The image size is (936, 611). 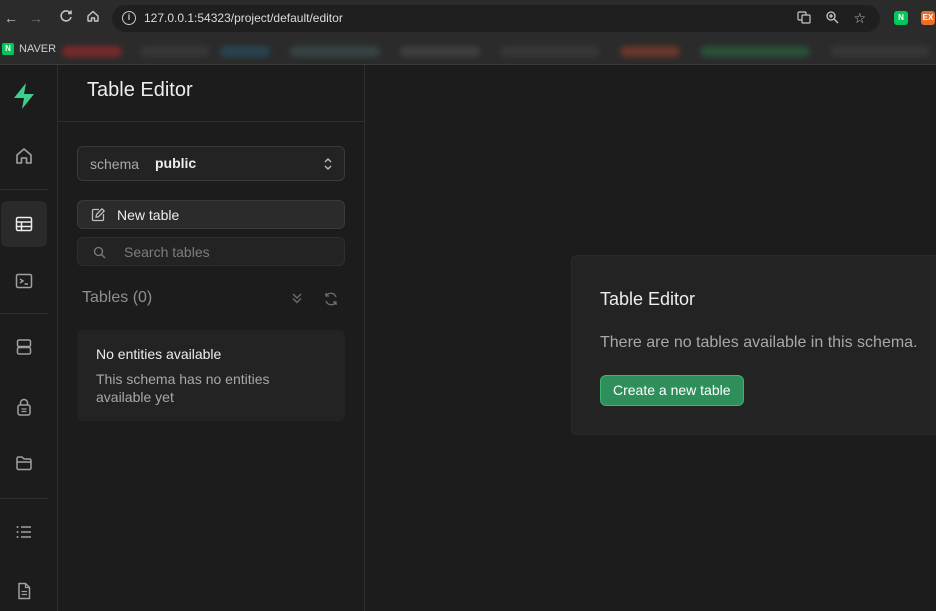 I want to click on bookmarks-bar: N NAVER, so click(x=468, y=51).